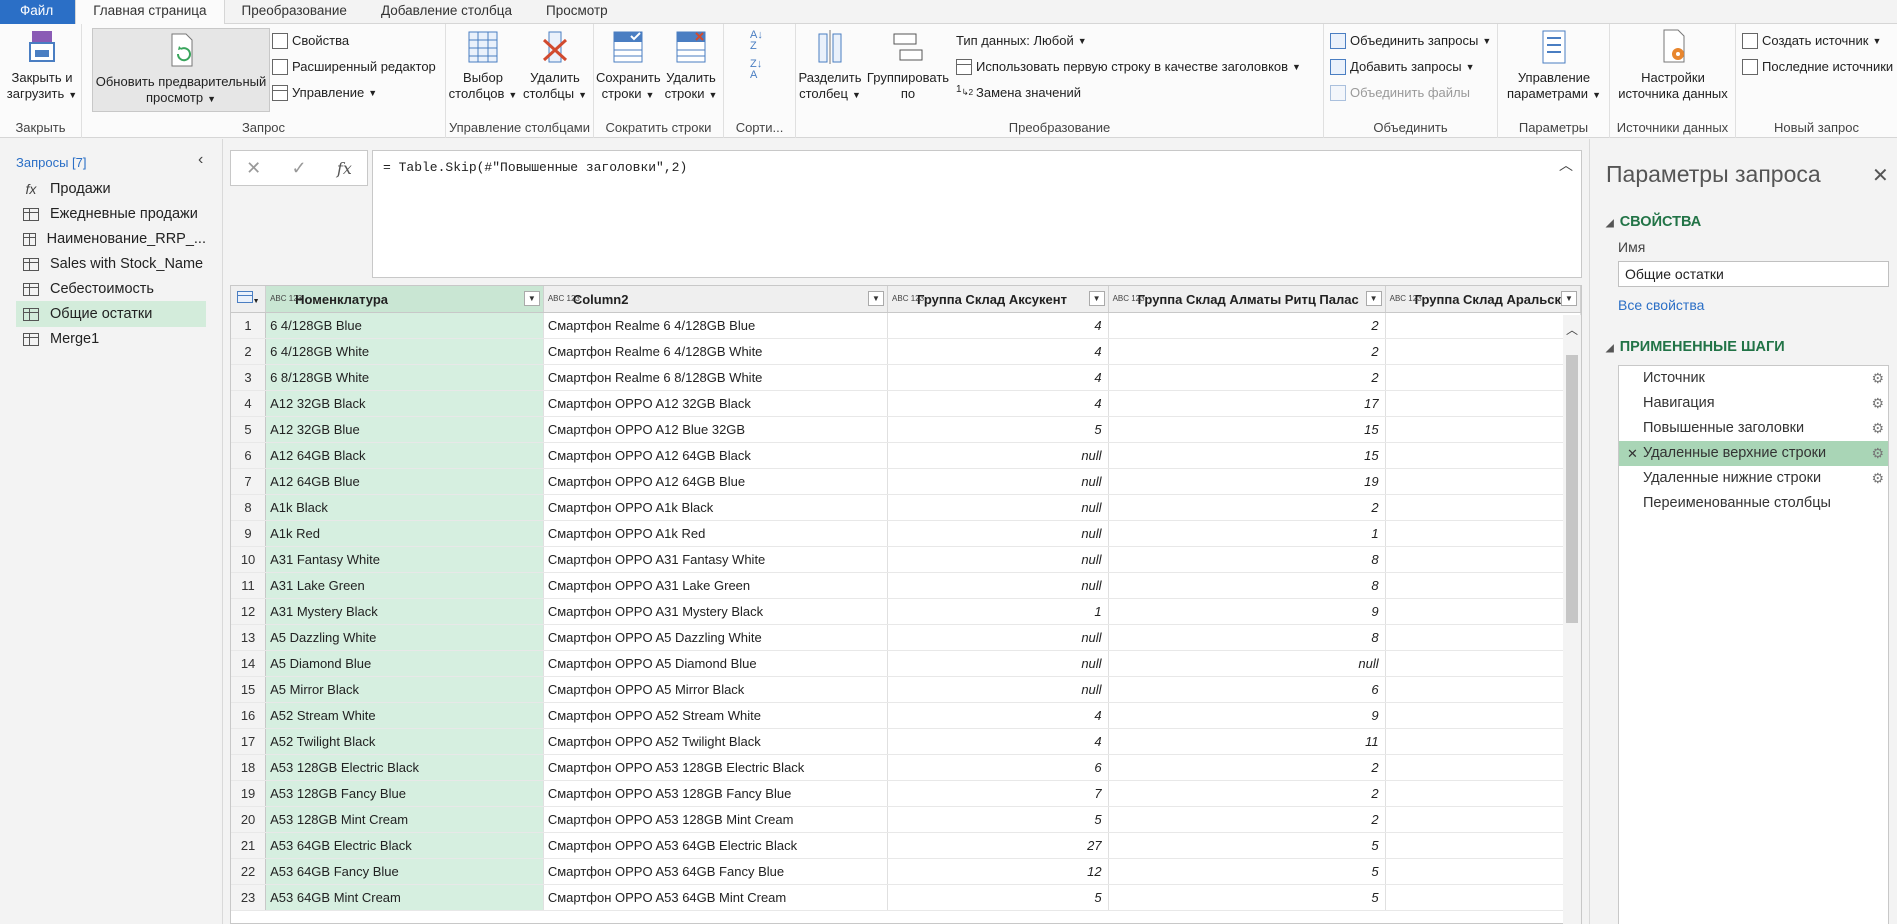 The width and height of the screenshot is (1897, 924). Describe the element at coordinates (1572, 329) in the screenshot. I see `scroll-up-icon: ︿` at that location.